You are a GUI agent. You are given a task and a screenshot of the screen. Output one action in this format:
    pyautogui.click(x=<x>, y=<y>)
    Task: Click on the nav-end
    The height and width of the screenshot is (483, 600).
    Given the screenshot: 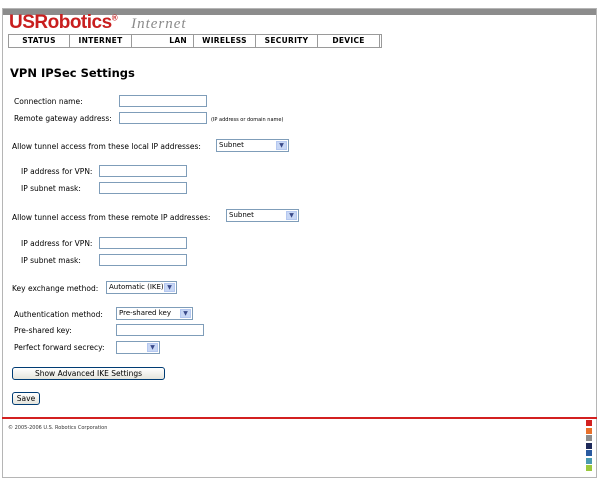 What is the action you would take?
    pyautogui.click(x=381, y=41)
    